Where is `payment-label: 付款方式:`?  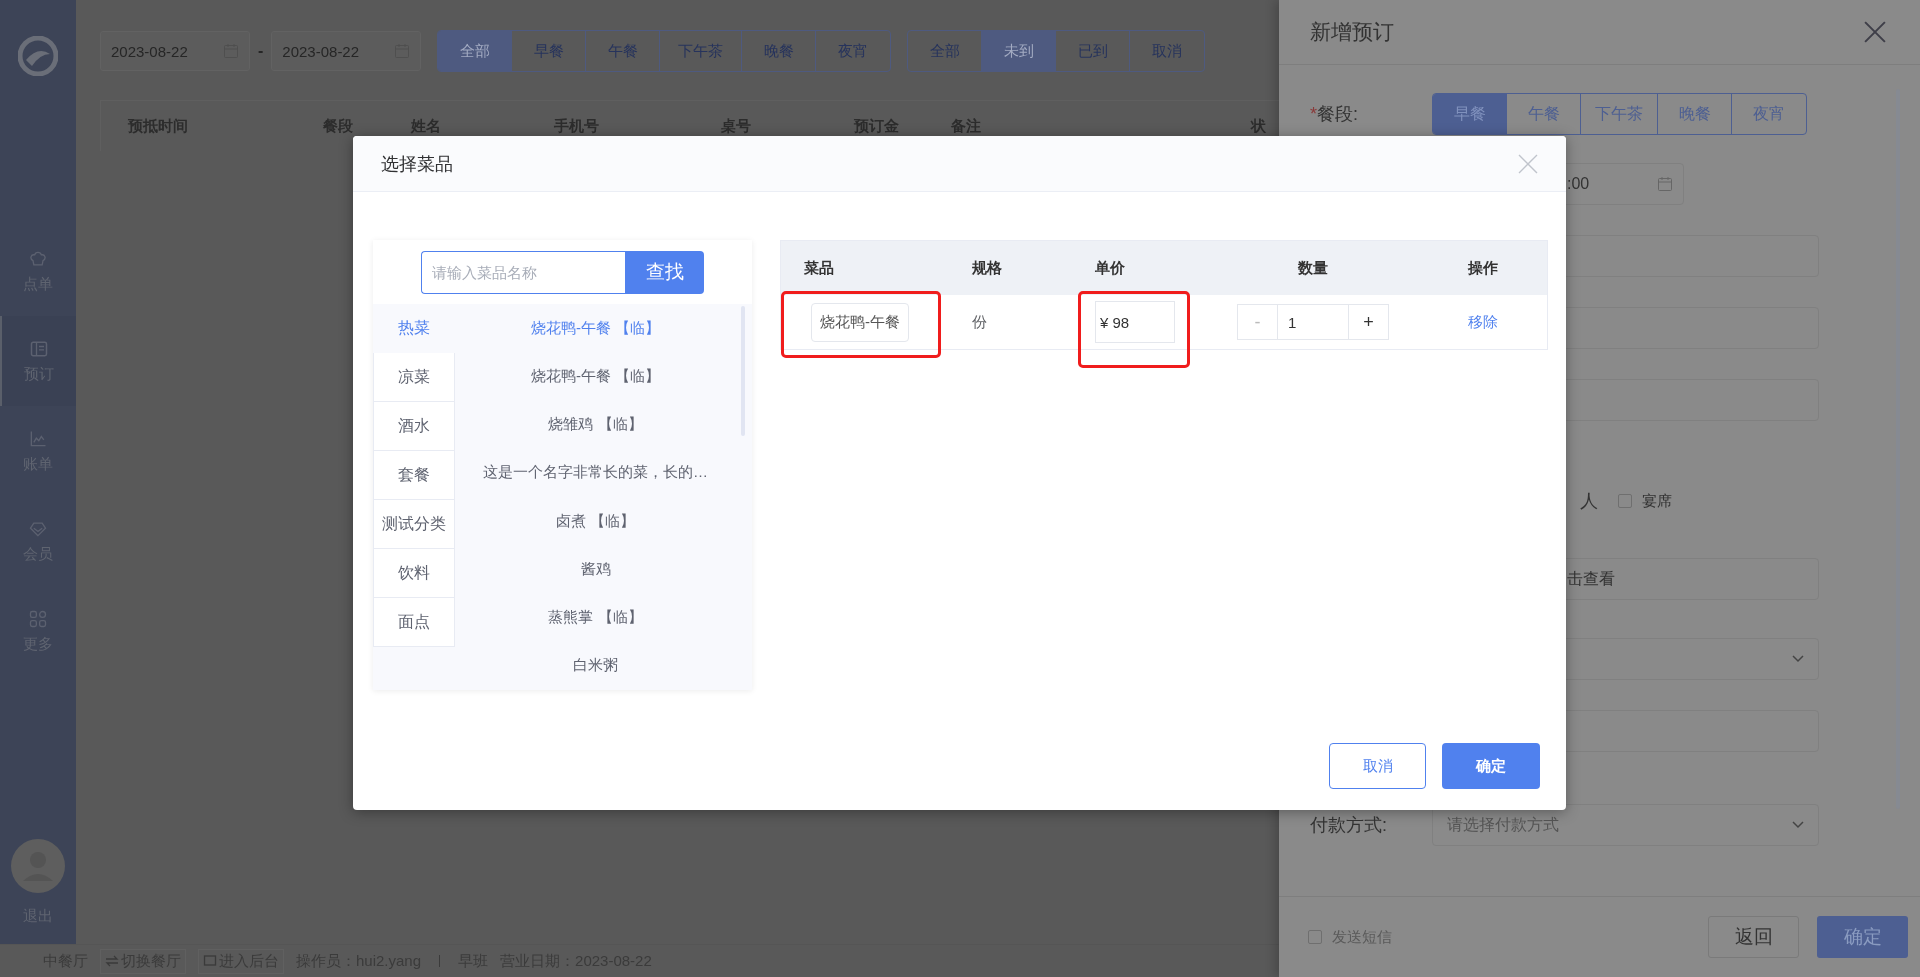 payment-label: 付款方式: is located at coordinates (1349, 825).